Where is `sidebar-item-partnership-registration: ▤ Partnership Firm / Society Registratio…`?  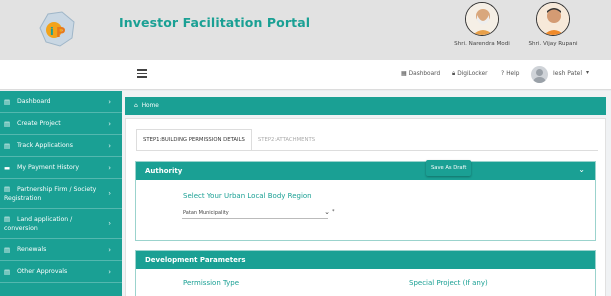
sidebar-item-partnership-registration: ▤ Partnership Firm / Society Registratio… is located at coordinates (61, 194).